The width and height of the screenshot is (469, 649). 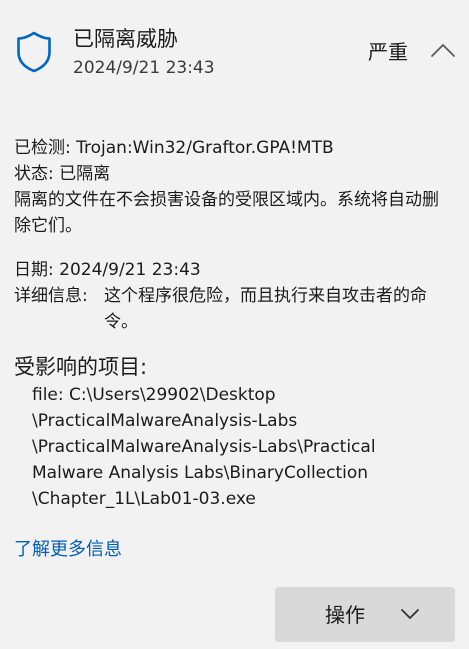 What do you see at coordinates (200, 473) in the screenshot?
I see `path-line: Malware Analysis Labs\BinaryCollection` at bounding box center [200, 473].